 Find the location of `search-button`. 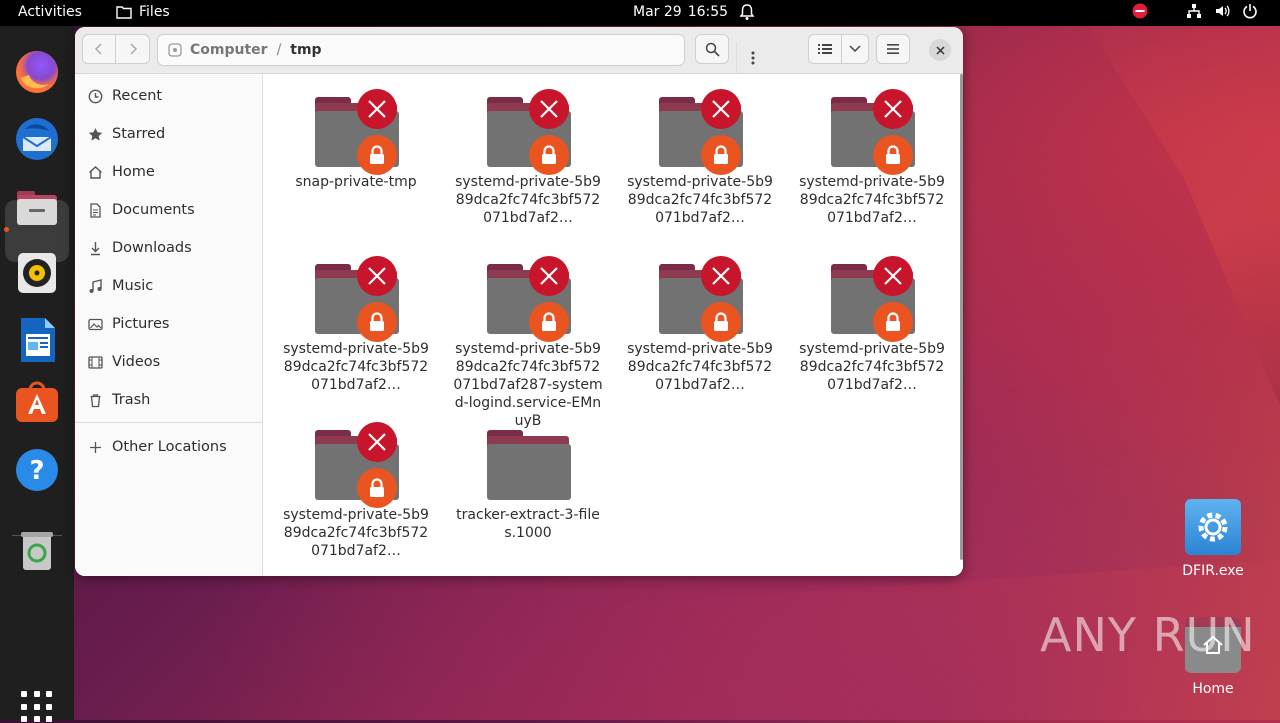

search-button is located at coordinates (712, 49).